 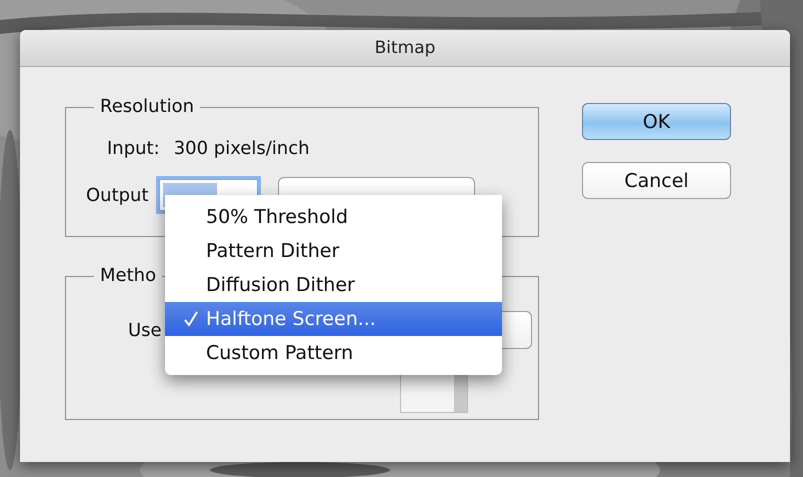 What do you see at coordinates (145, 330) in the screenshot?
I see `use-label: Use` at bounding box center [145, 330].